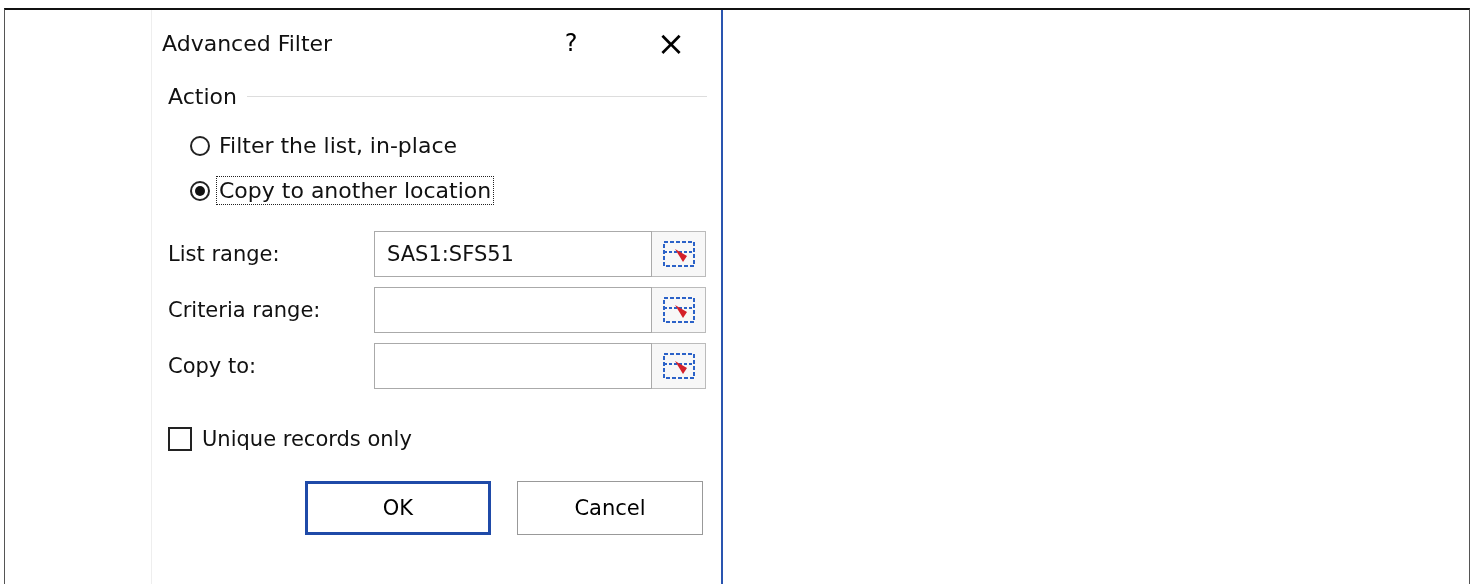  What do you see at coordinates (513, 254) in the screenshot?
I see `range-field: SAS1:SFS51` at bounding box center [513, 254].